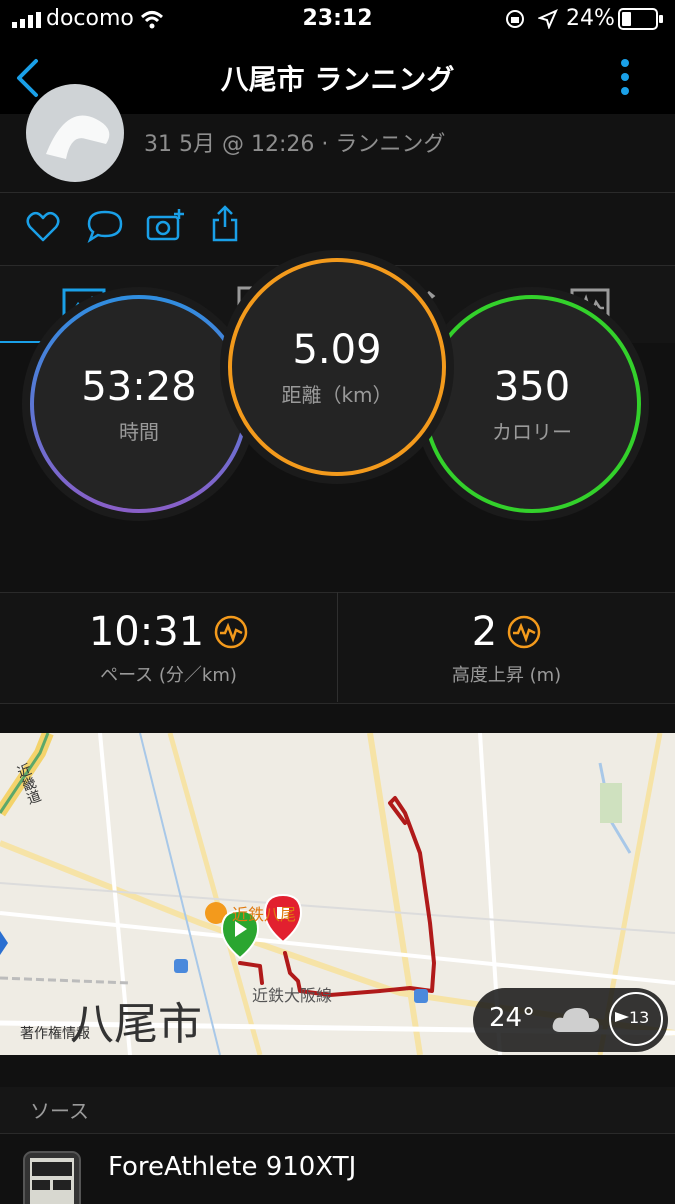 The width and height of the screenshot is (675, 1204). I want to click on pace-detail-icon, so click(231, 632).